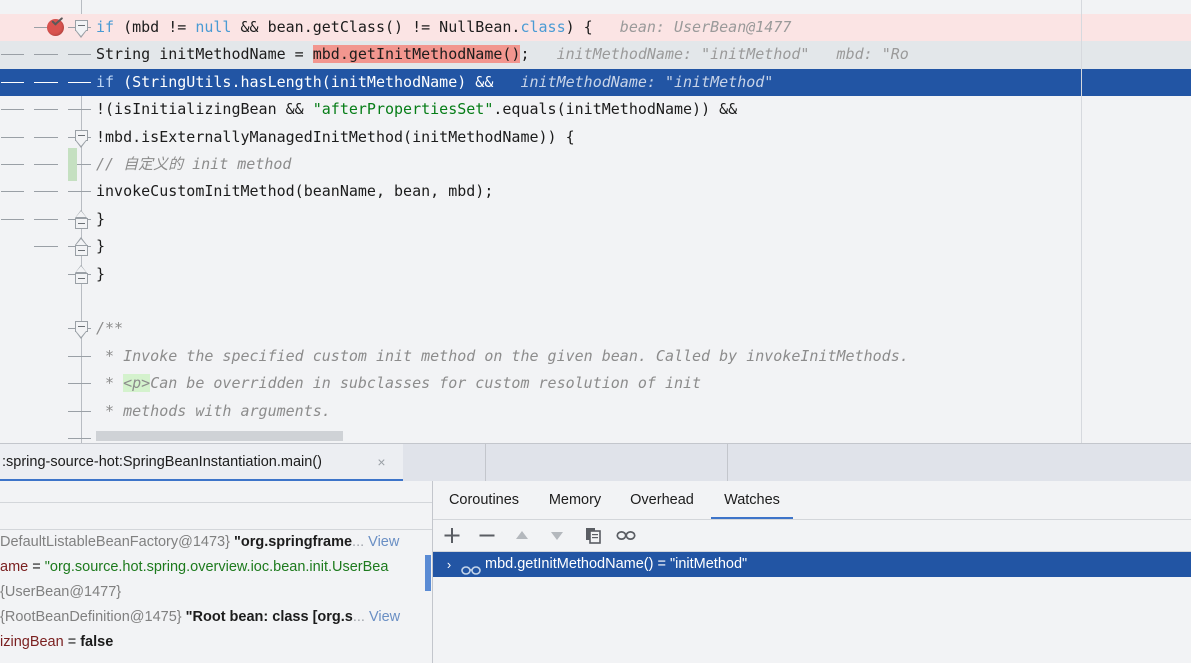  I want to click on variable-token: ame, so click(14, 567).